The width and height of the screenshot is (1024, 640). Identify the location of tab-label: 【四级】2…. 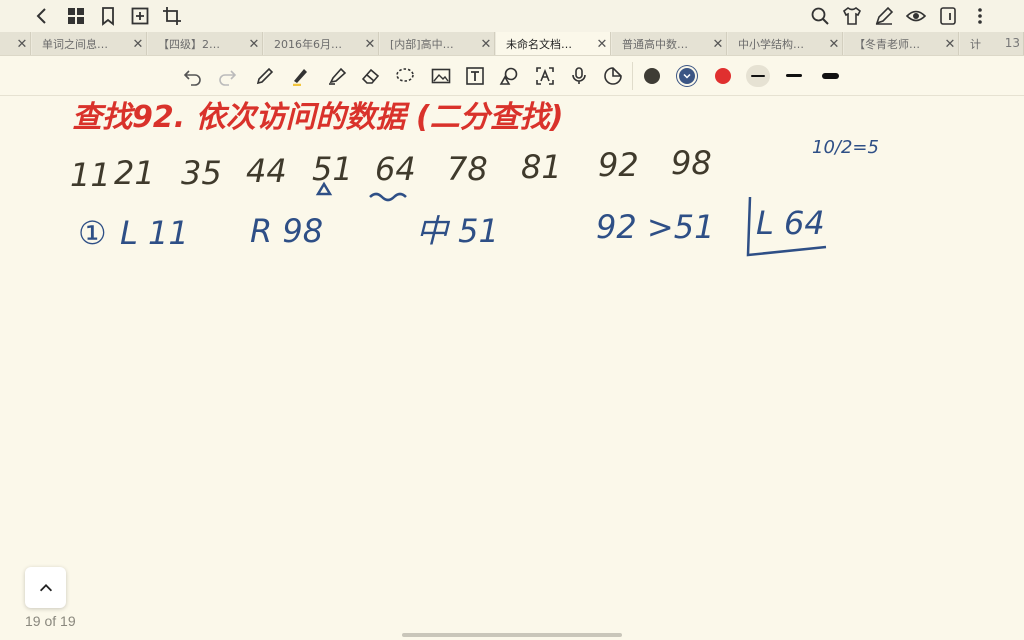
(189, 44).